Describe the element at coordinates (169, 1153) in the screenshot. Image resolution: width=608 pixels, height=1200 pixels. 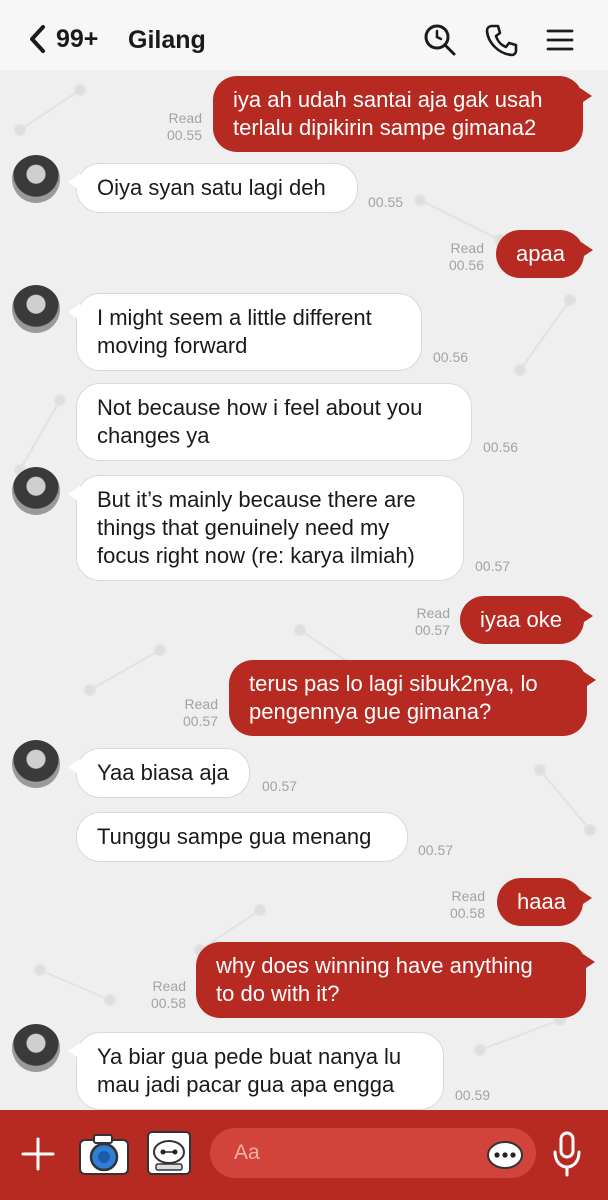
I see `sticker-icon` at that location.